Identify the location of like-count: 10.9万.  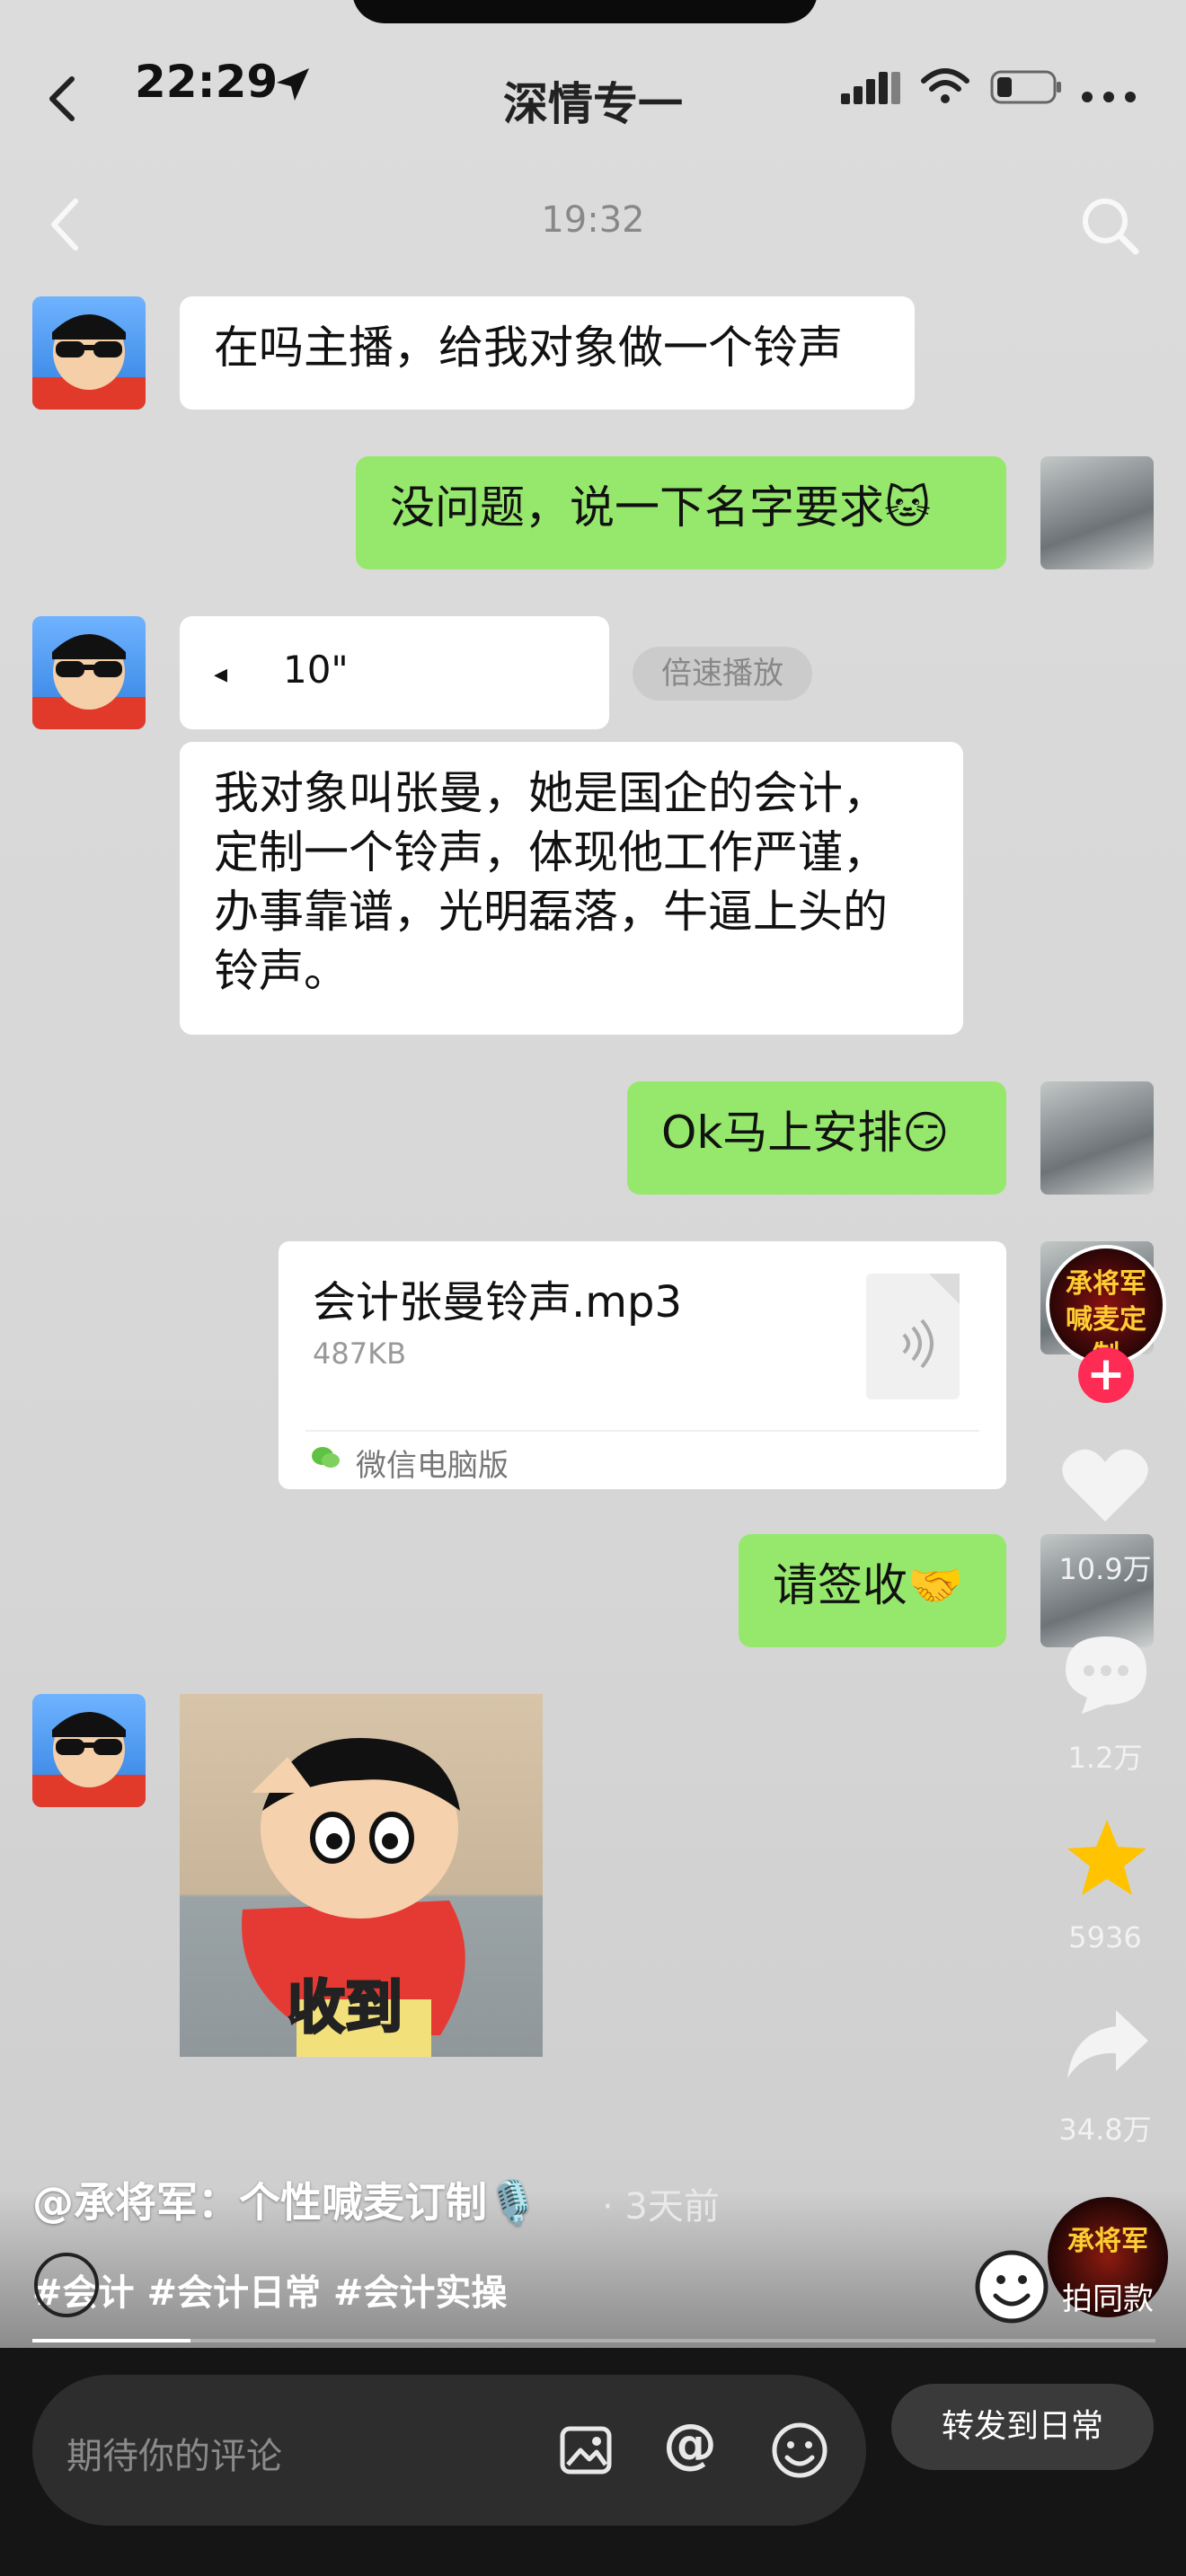
(1105, 1569).